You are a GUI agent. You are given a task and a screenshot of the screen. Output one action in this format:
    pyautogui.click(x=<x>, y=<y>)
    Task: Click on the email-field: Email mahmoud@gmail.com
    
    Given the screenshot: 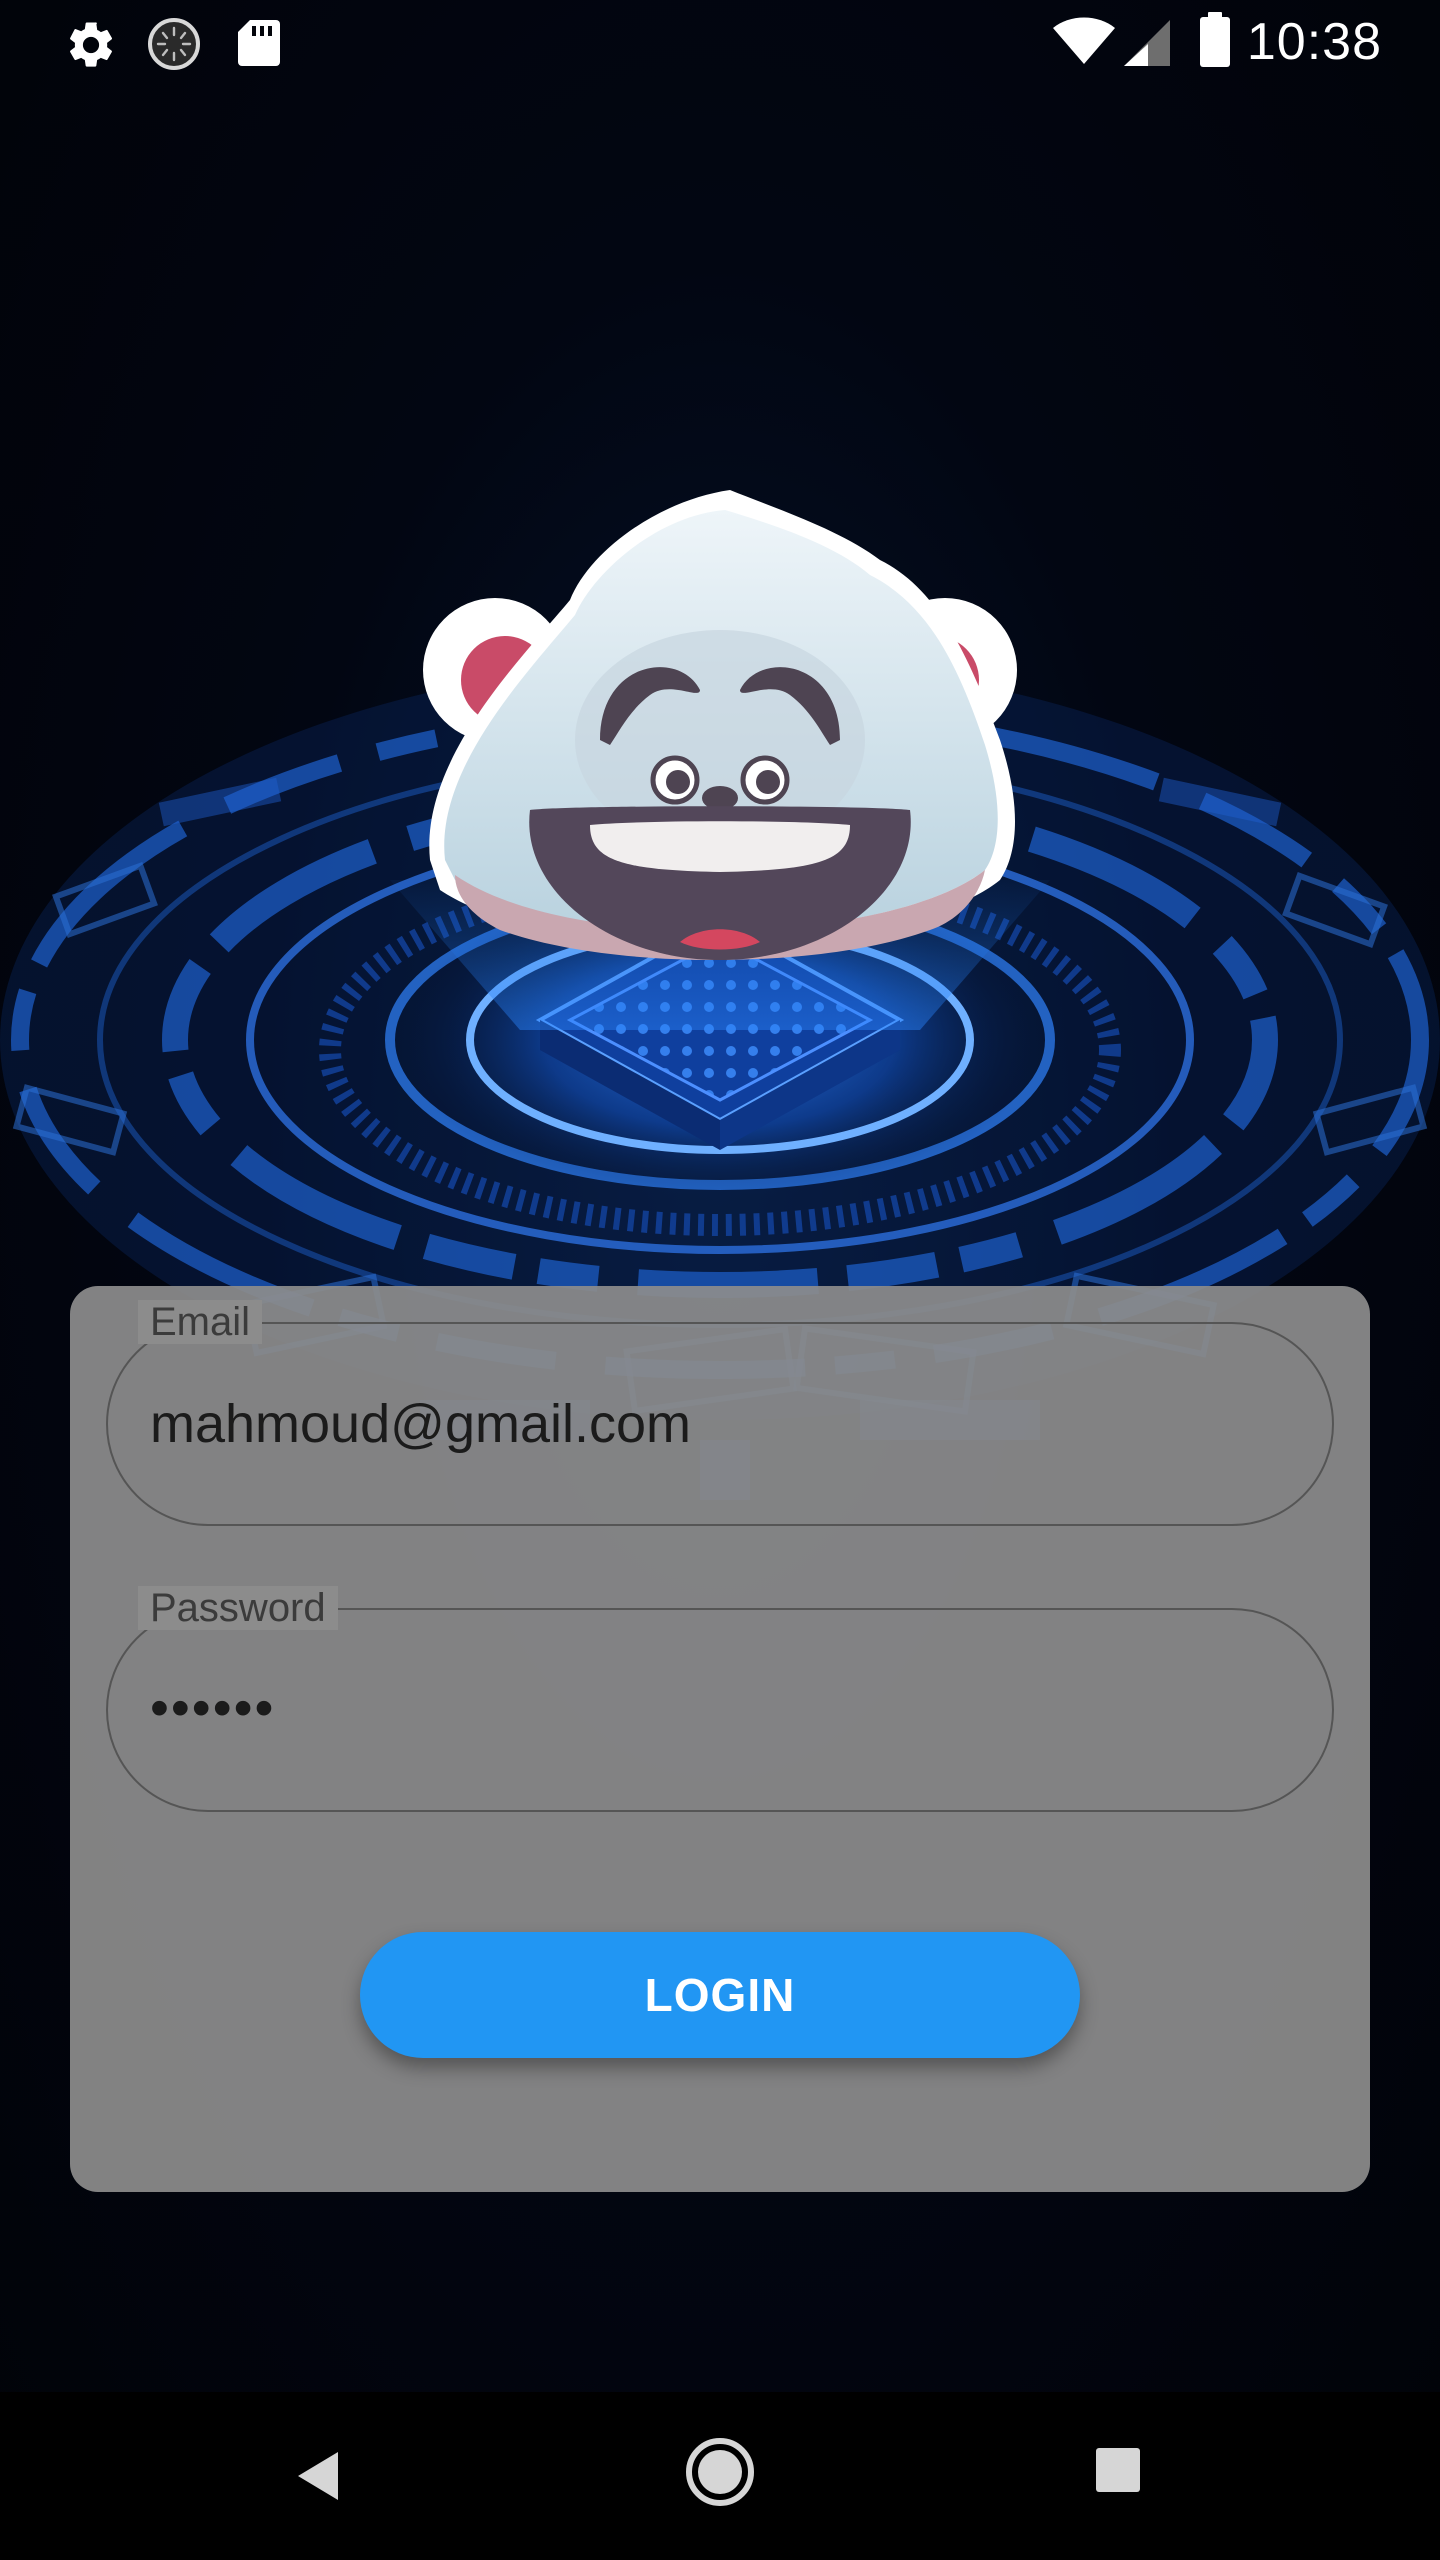 What is the action you would take?
    pyautogui.click(x=720, y=1413)
    